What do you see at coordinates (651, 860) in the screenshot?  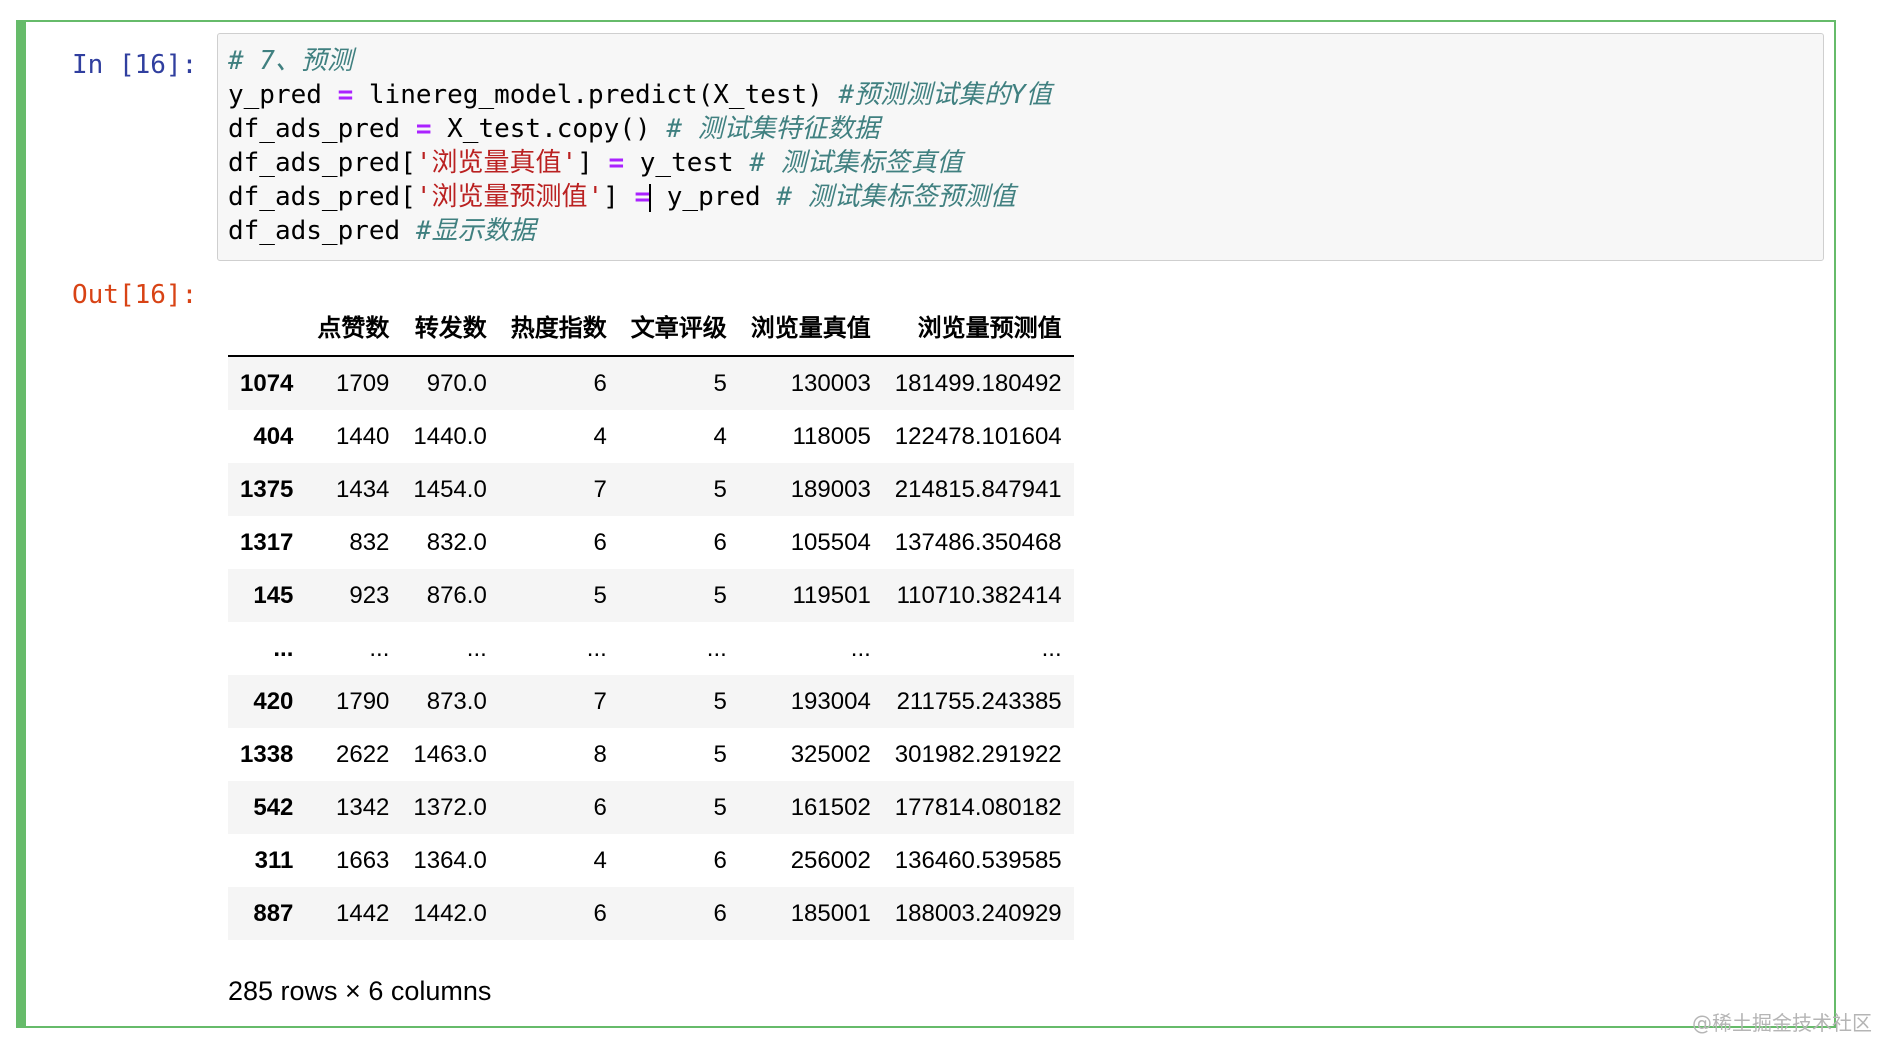 I see `table-row: 311 1663 1364.0 4 6 256002 136460.539585` at bounding box center [651, 860].